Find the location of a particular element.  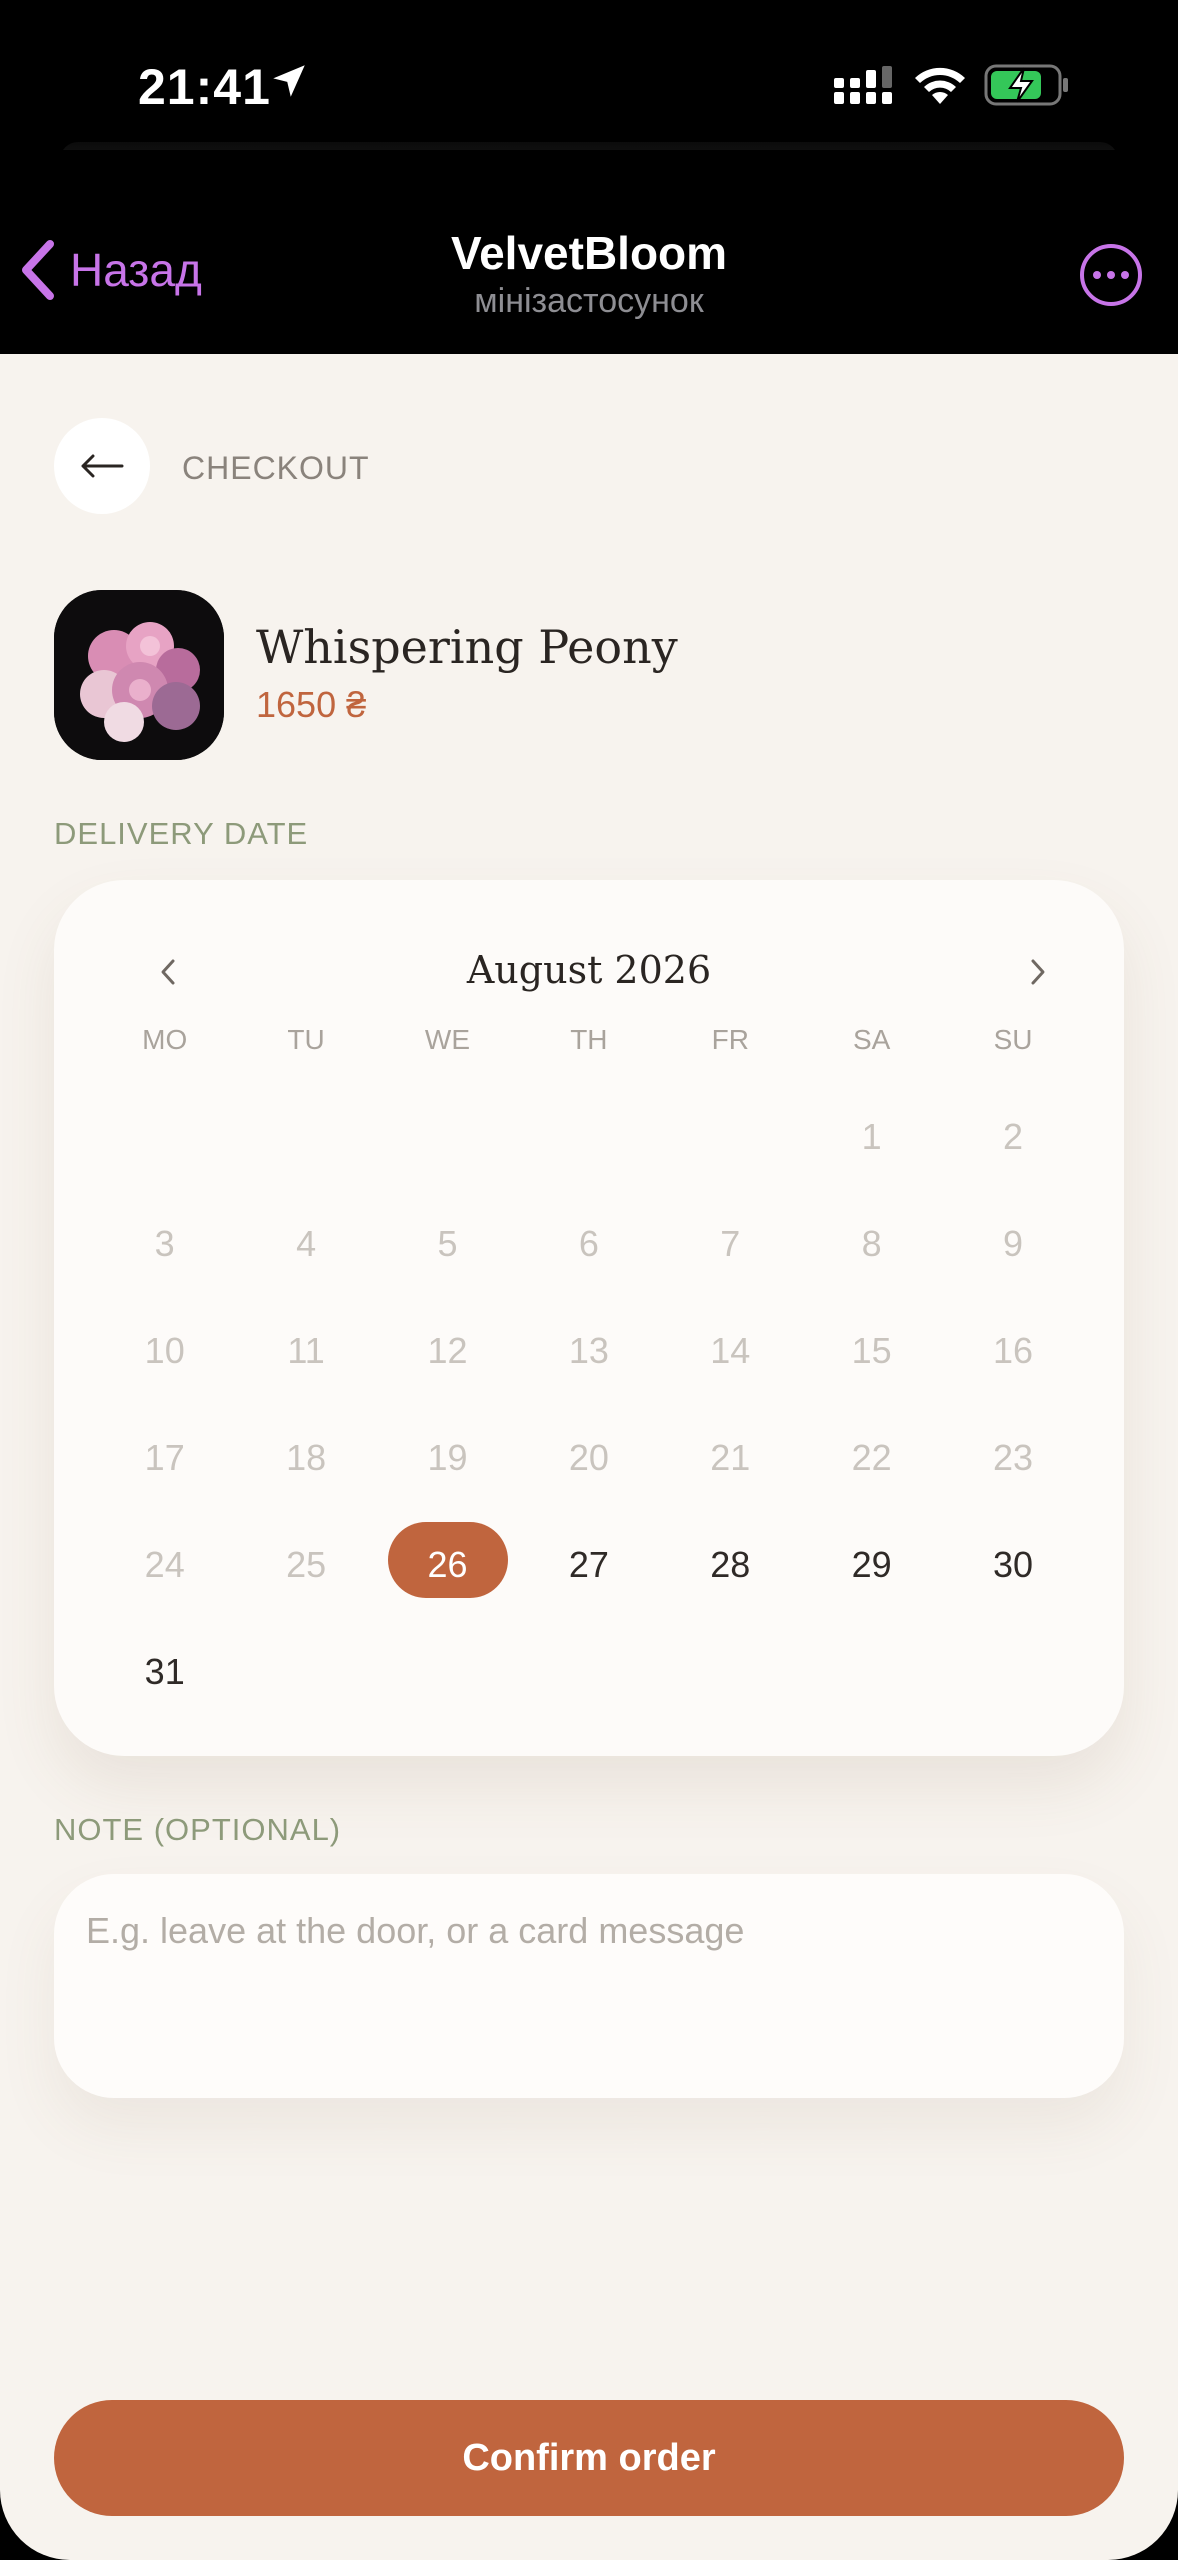

calendar-day-number: 28 is located at coordinates (730, 1564).